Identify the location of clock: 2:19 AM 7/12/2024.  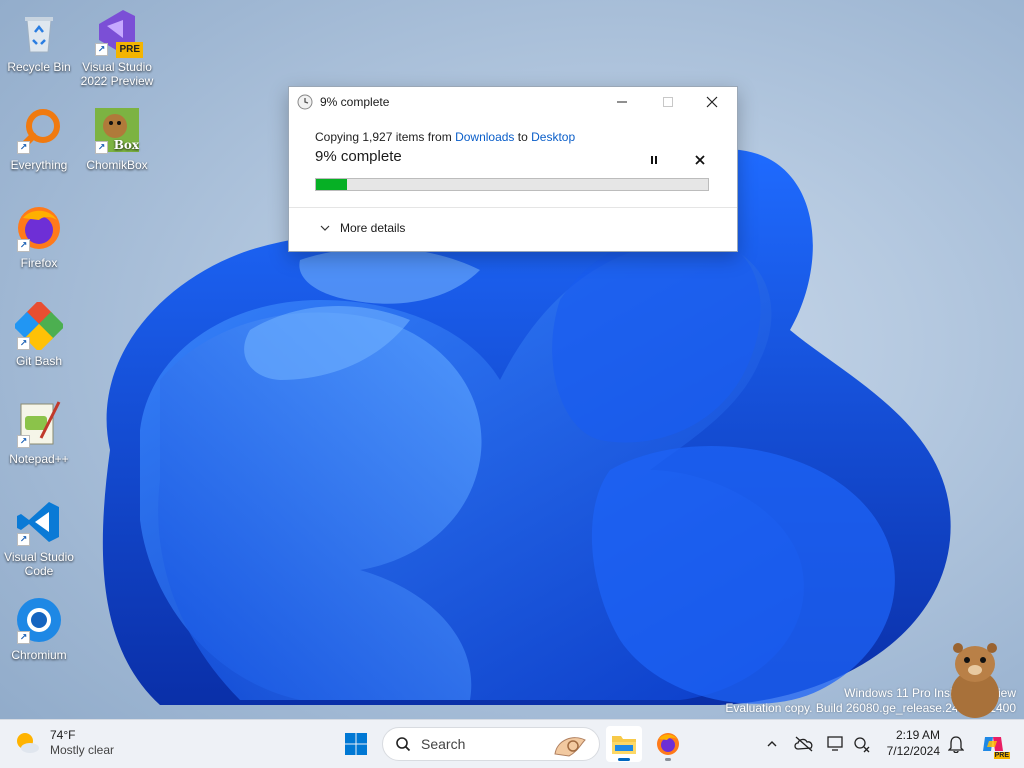
(913, 743).